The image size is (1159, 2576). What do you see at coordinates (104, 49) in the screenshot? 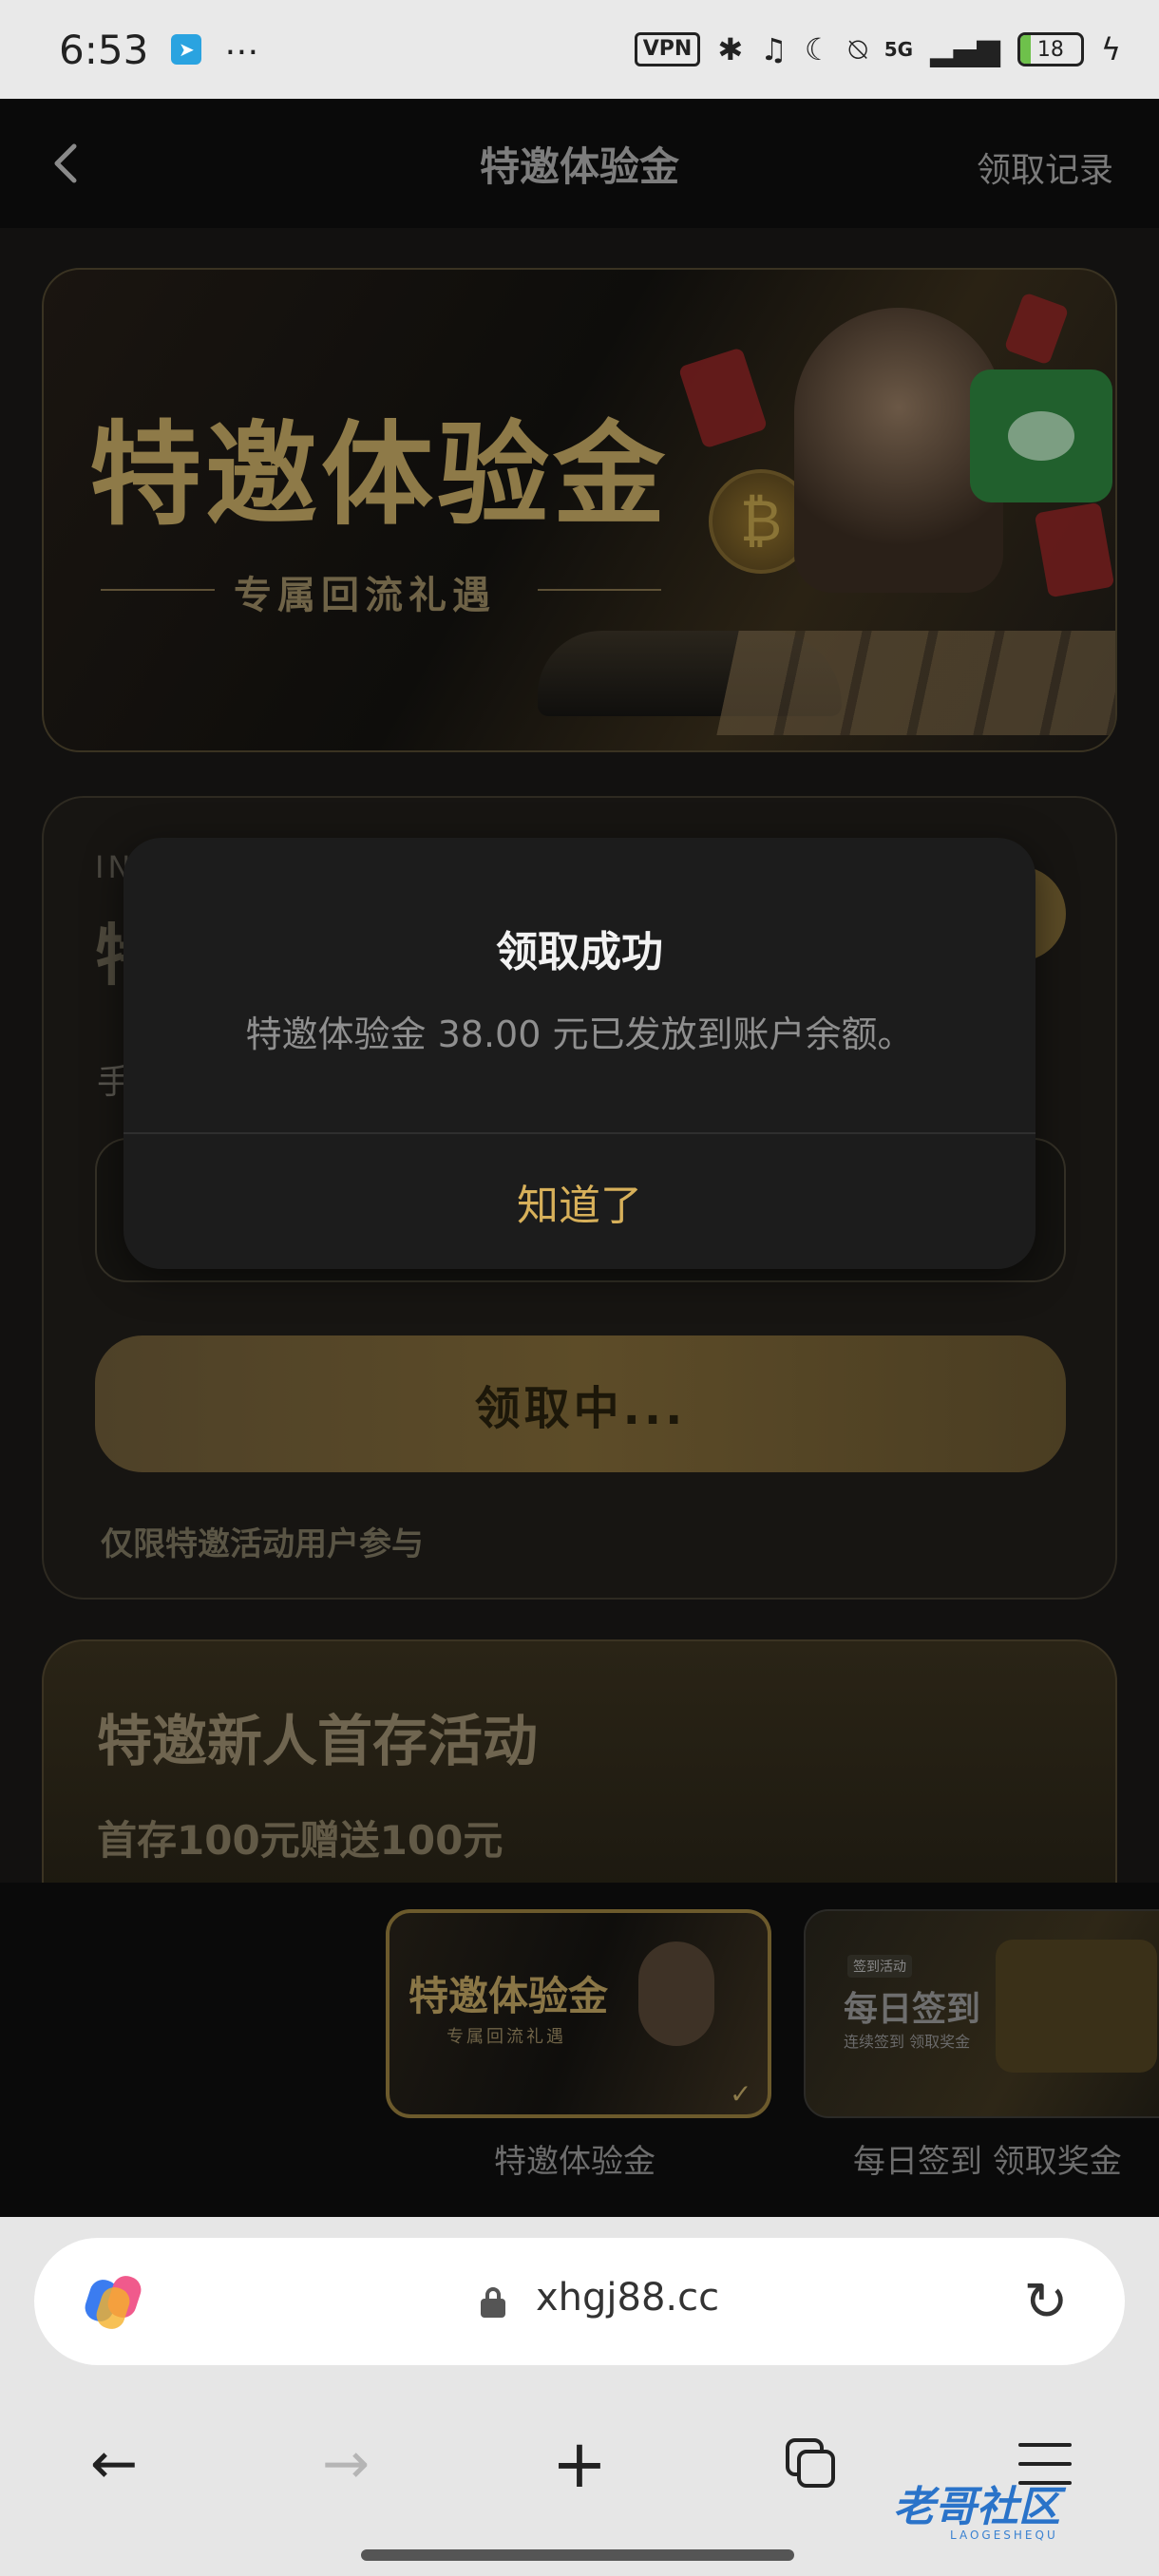
I see `status-time: 6:53` at bounding box center [104, 49].